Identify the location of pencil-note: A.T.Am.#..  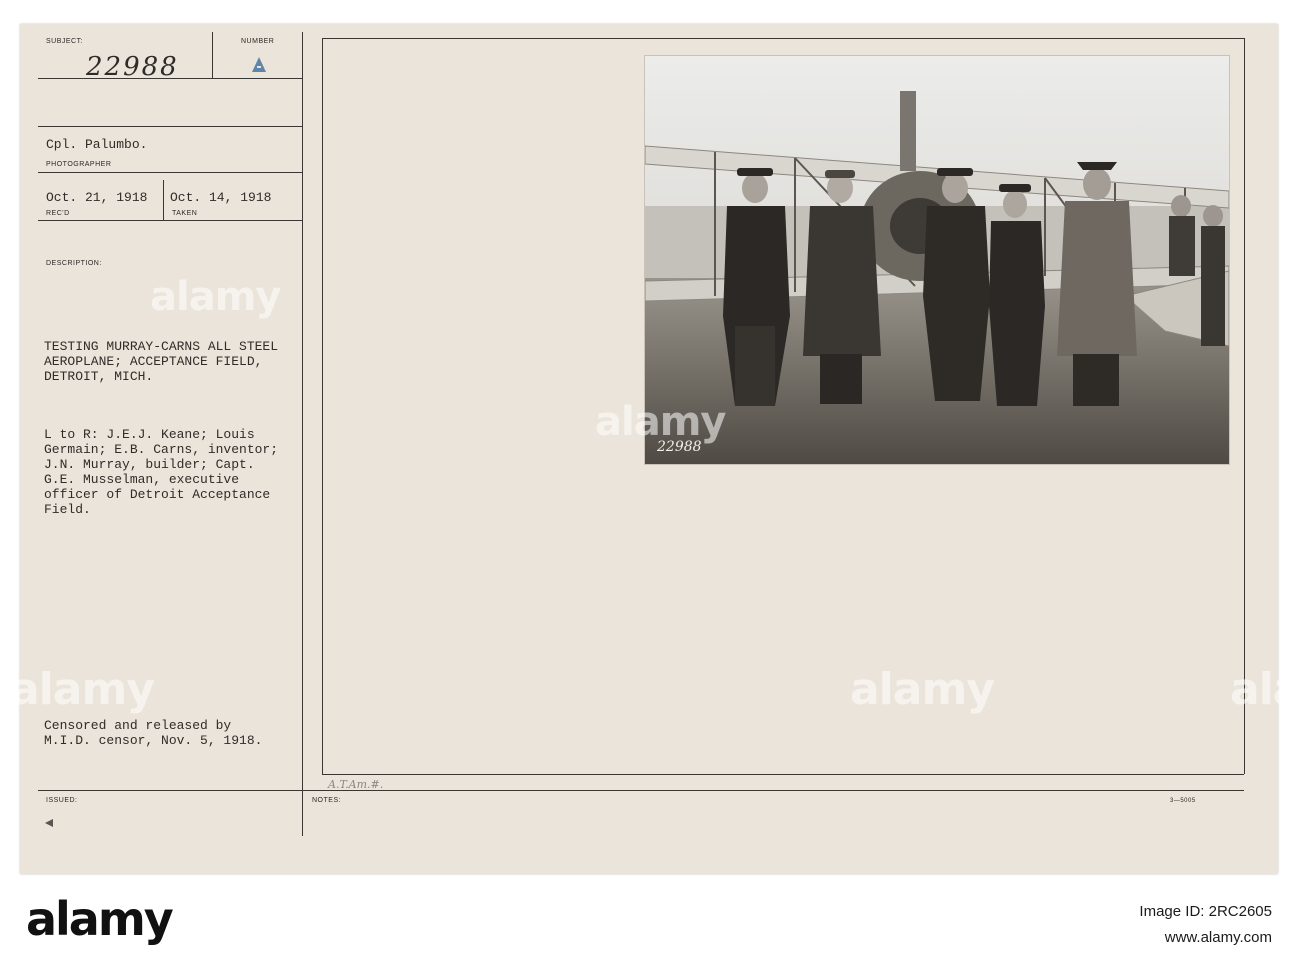
(356, 784).